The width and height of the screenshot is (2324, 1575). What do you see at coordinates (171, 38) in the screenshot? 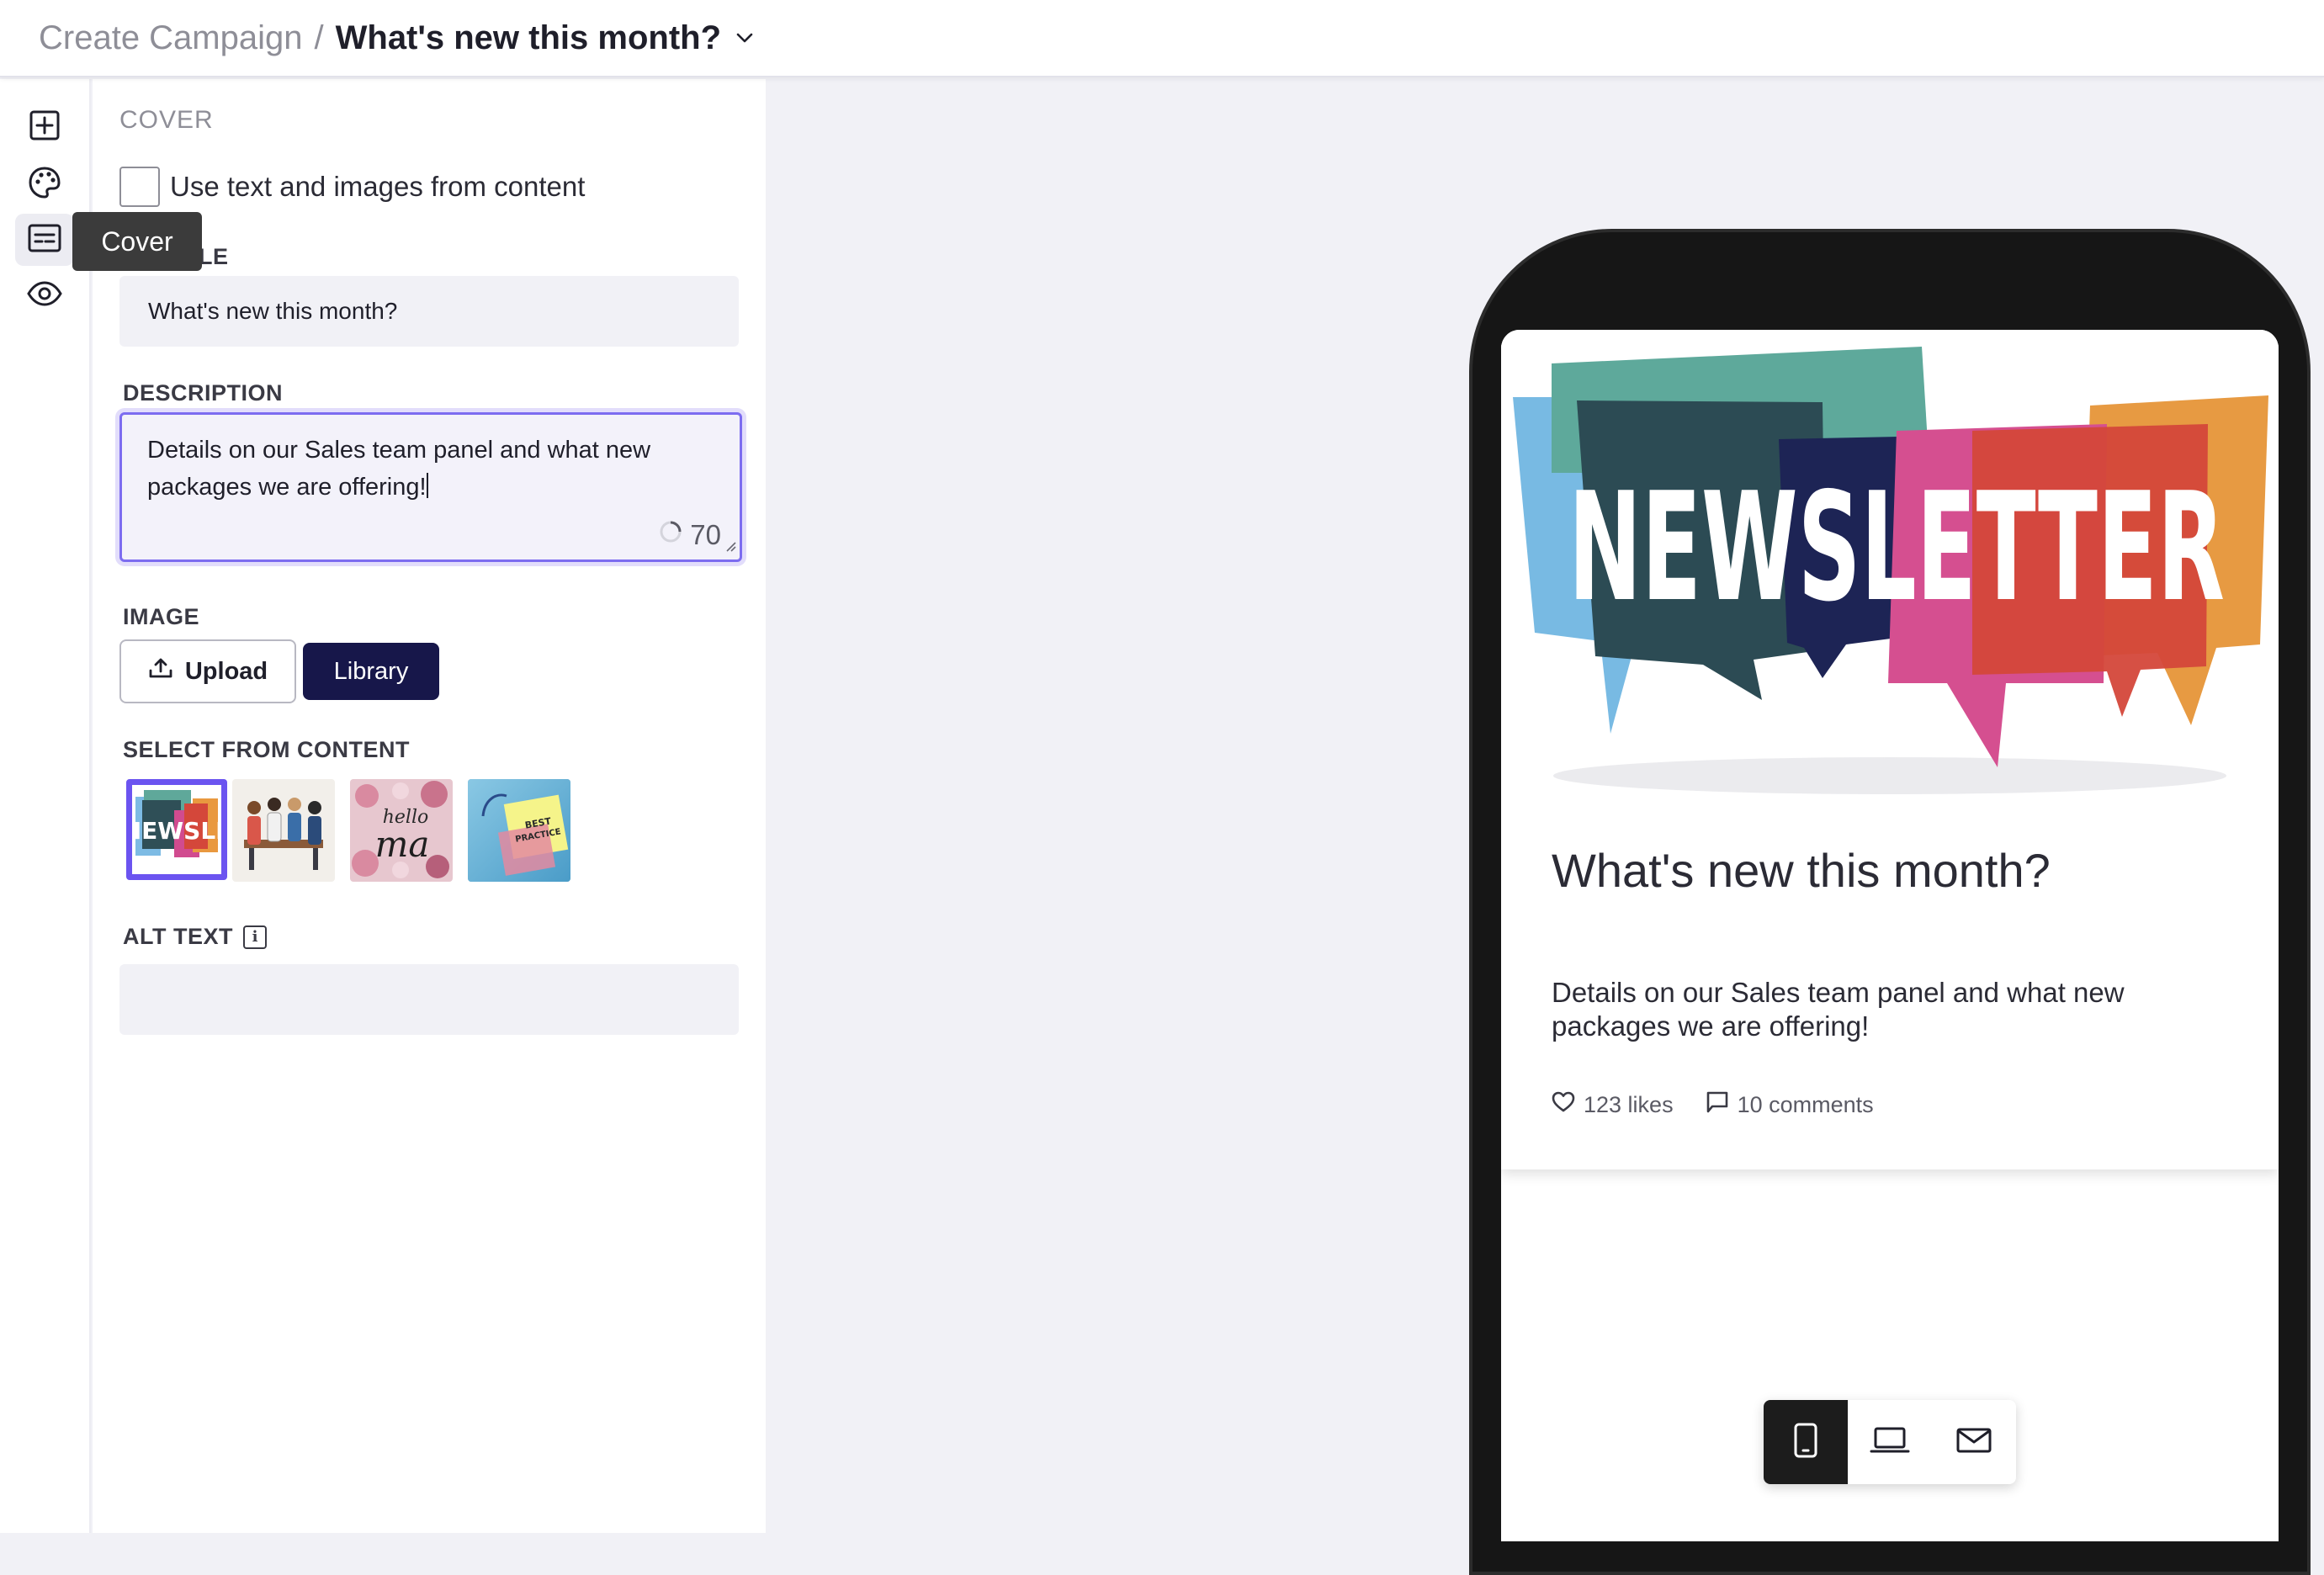
I see `breadcrumb-parent: Create Campaign` at bounding box center [171, 38].